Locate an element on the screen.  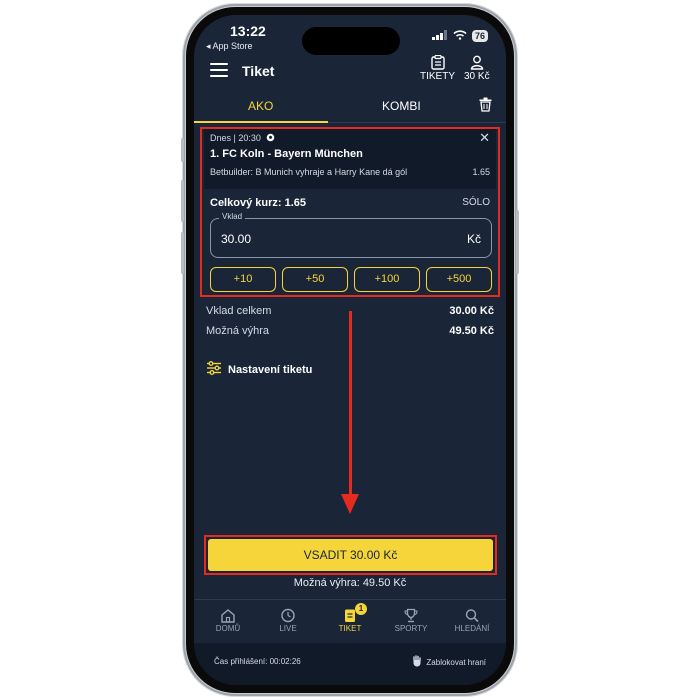
clock-icon is located at coordinates (288, 616).